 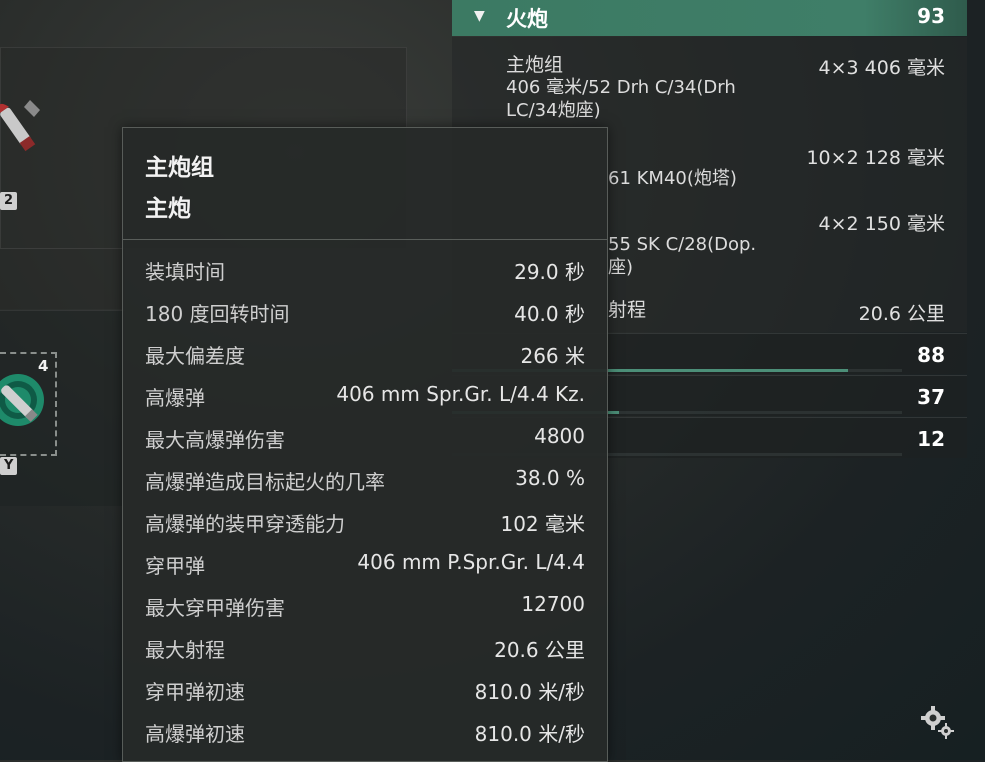 I want to click on tooltip-row-label: 高爆弹造成目标起火的几率, so click(x=265, y=482).